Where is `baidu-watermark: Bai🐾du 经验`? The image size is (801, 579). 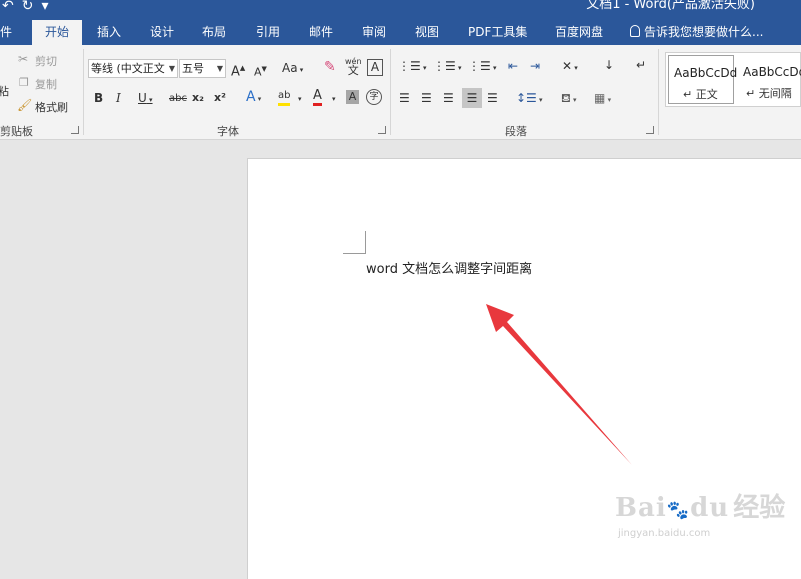 baidu-watermark: Bai🐾du 经验 is located at coordinates (700, 505).